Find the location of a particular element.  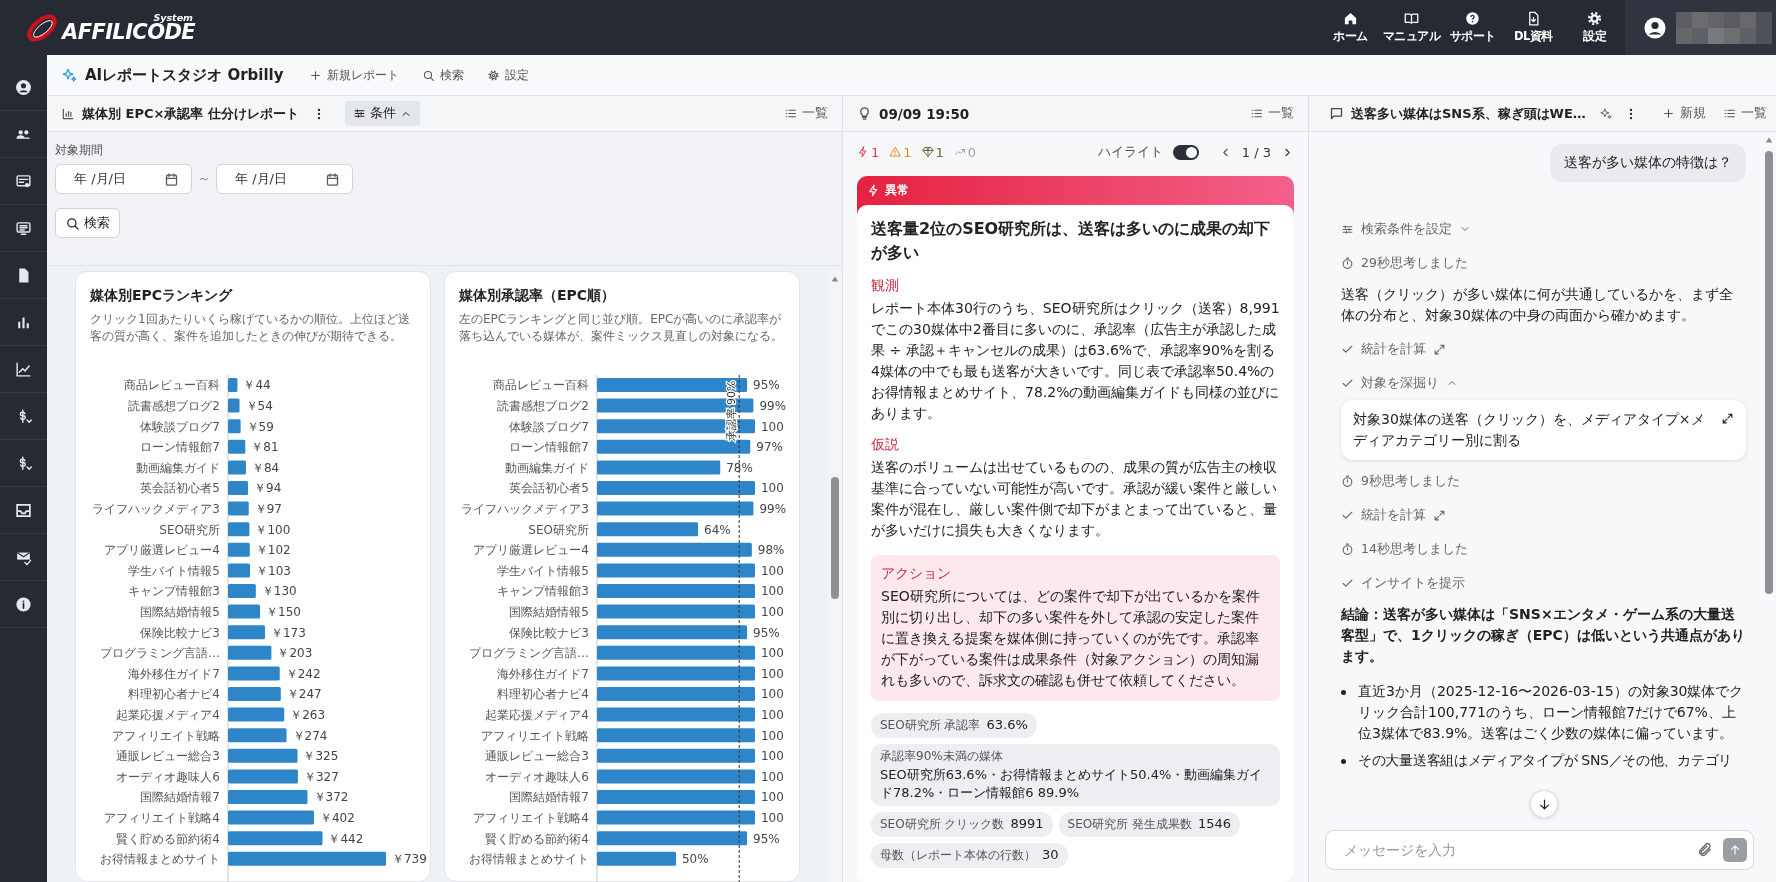

value-label: ￥372 is located at coordinates (331, 797).